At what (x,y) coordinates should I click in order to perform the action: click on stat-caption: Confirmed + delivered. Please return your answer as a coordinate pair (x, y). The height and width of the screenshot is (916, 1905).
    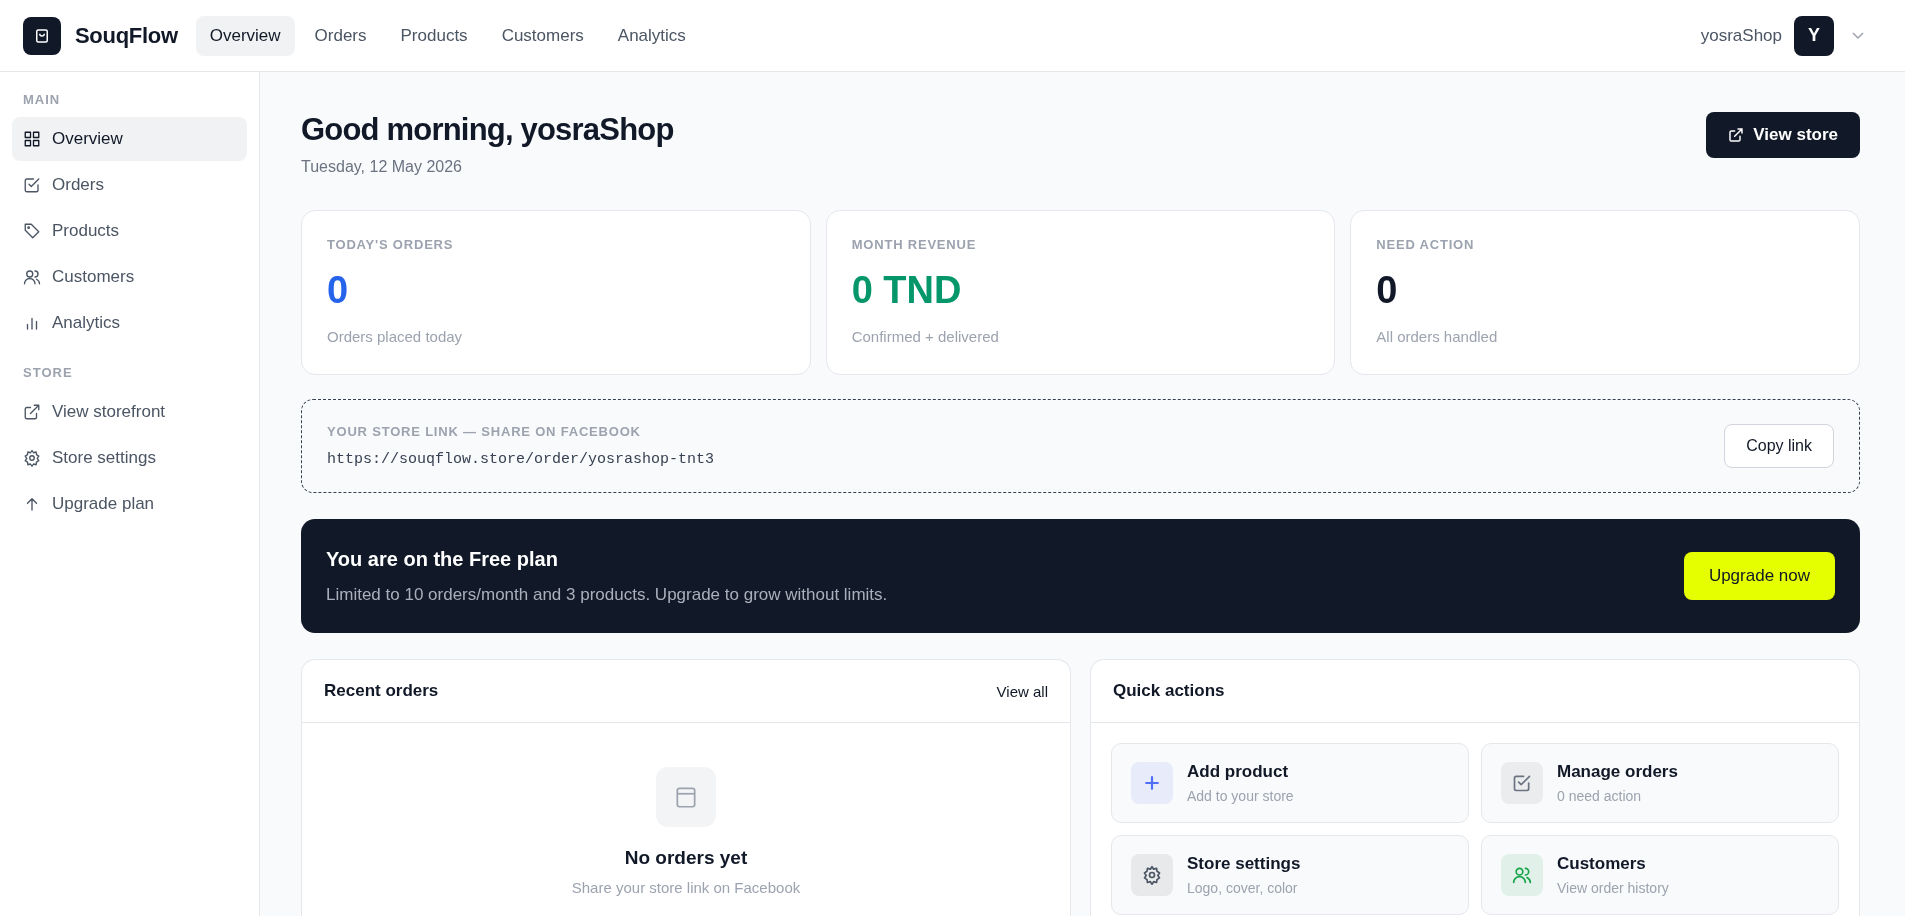
    Looking at the image, I should click on (925, 337).